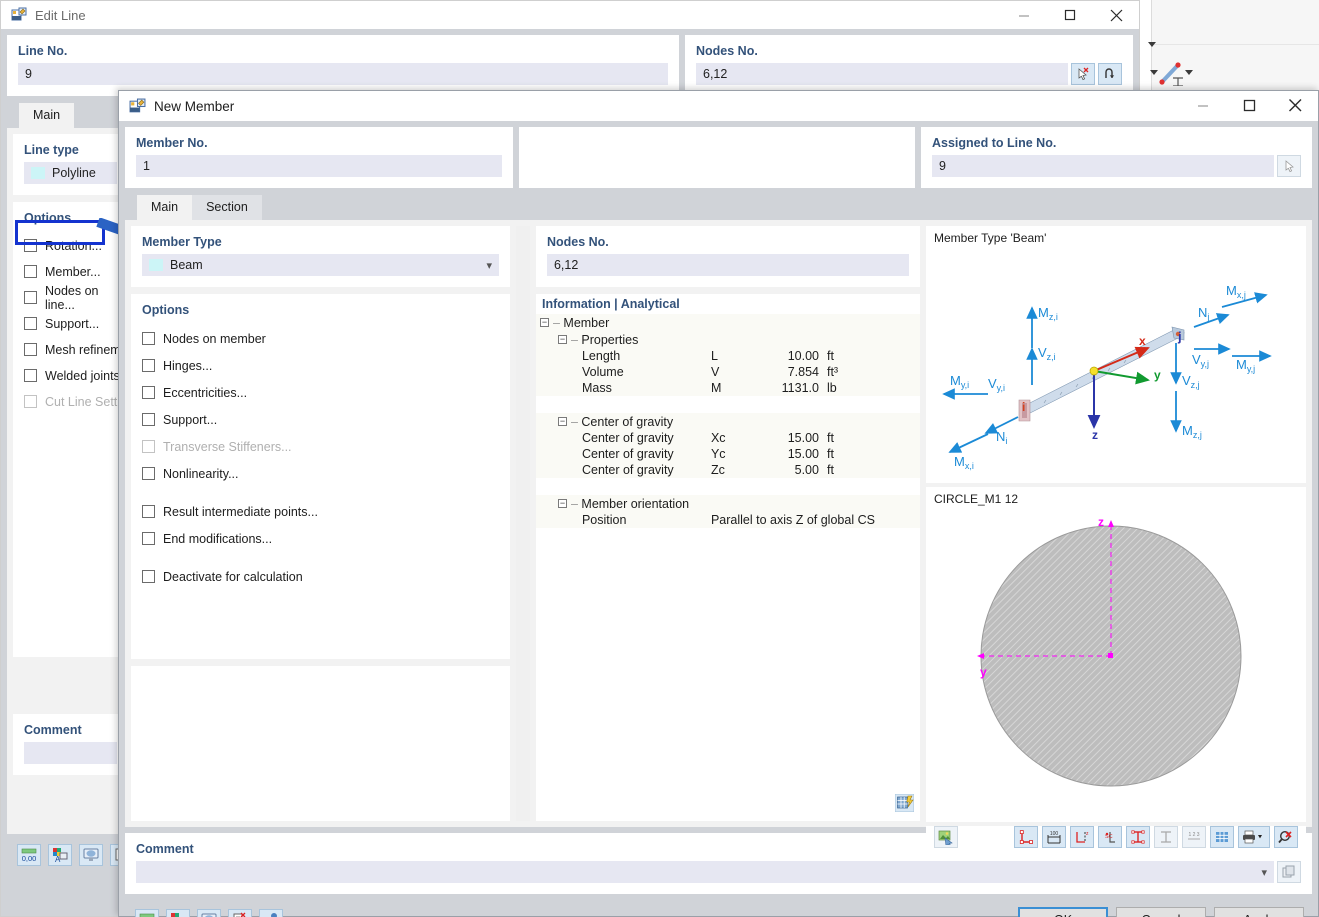 The image size is (1319, 917). What do you see at coordinates (320, 338) in the screenshot?
I see `checkbox-nodes-on-member: Nodes on member` at bounding box center [320, 338].